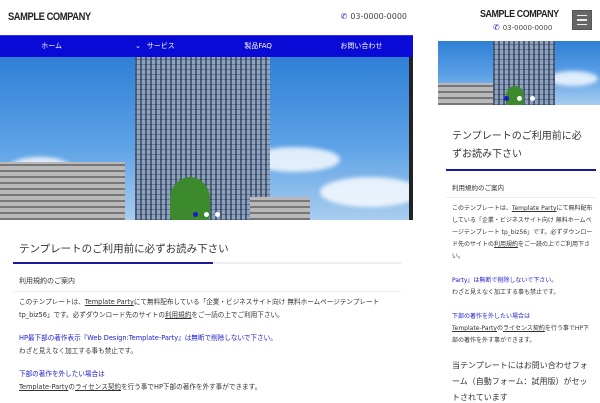 The height and width of the screenshot is (403, 600). I want to click on main-nav: ホーム ⌄ サービス 製品FAQ お問い合わせ, so click(206, 46).